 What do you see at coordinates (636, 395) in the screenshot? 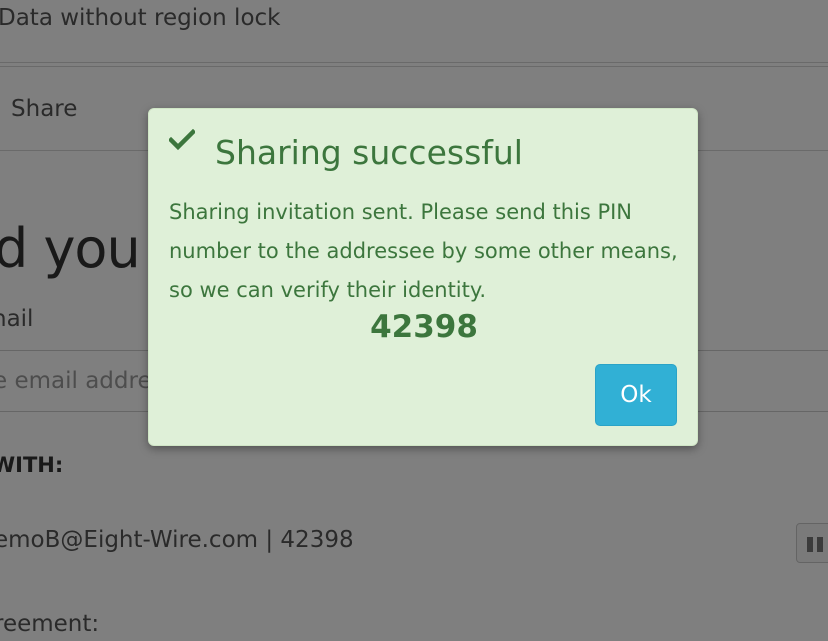
I see `ok-button: Ok` at bounding box center [636, 395].